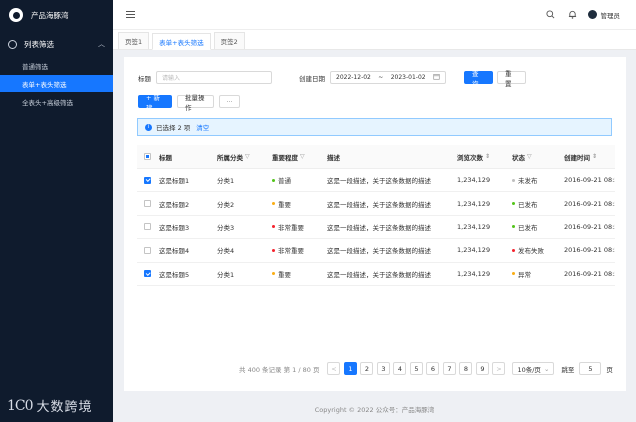  Describe the element at coordinates (50, 406) in the screenshot. I see `brand-watermark: 1C0 大数跨境` at that location.